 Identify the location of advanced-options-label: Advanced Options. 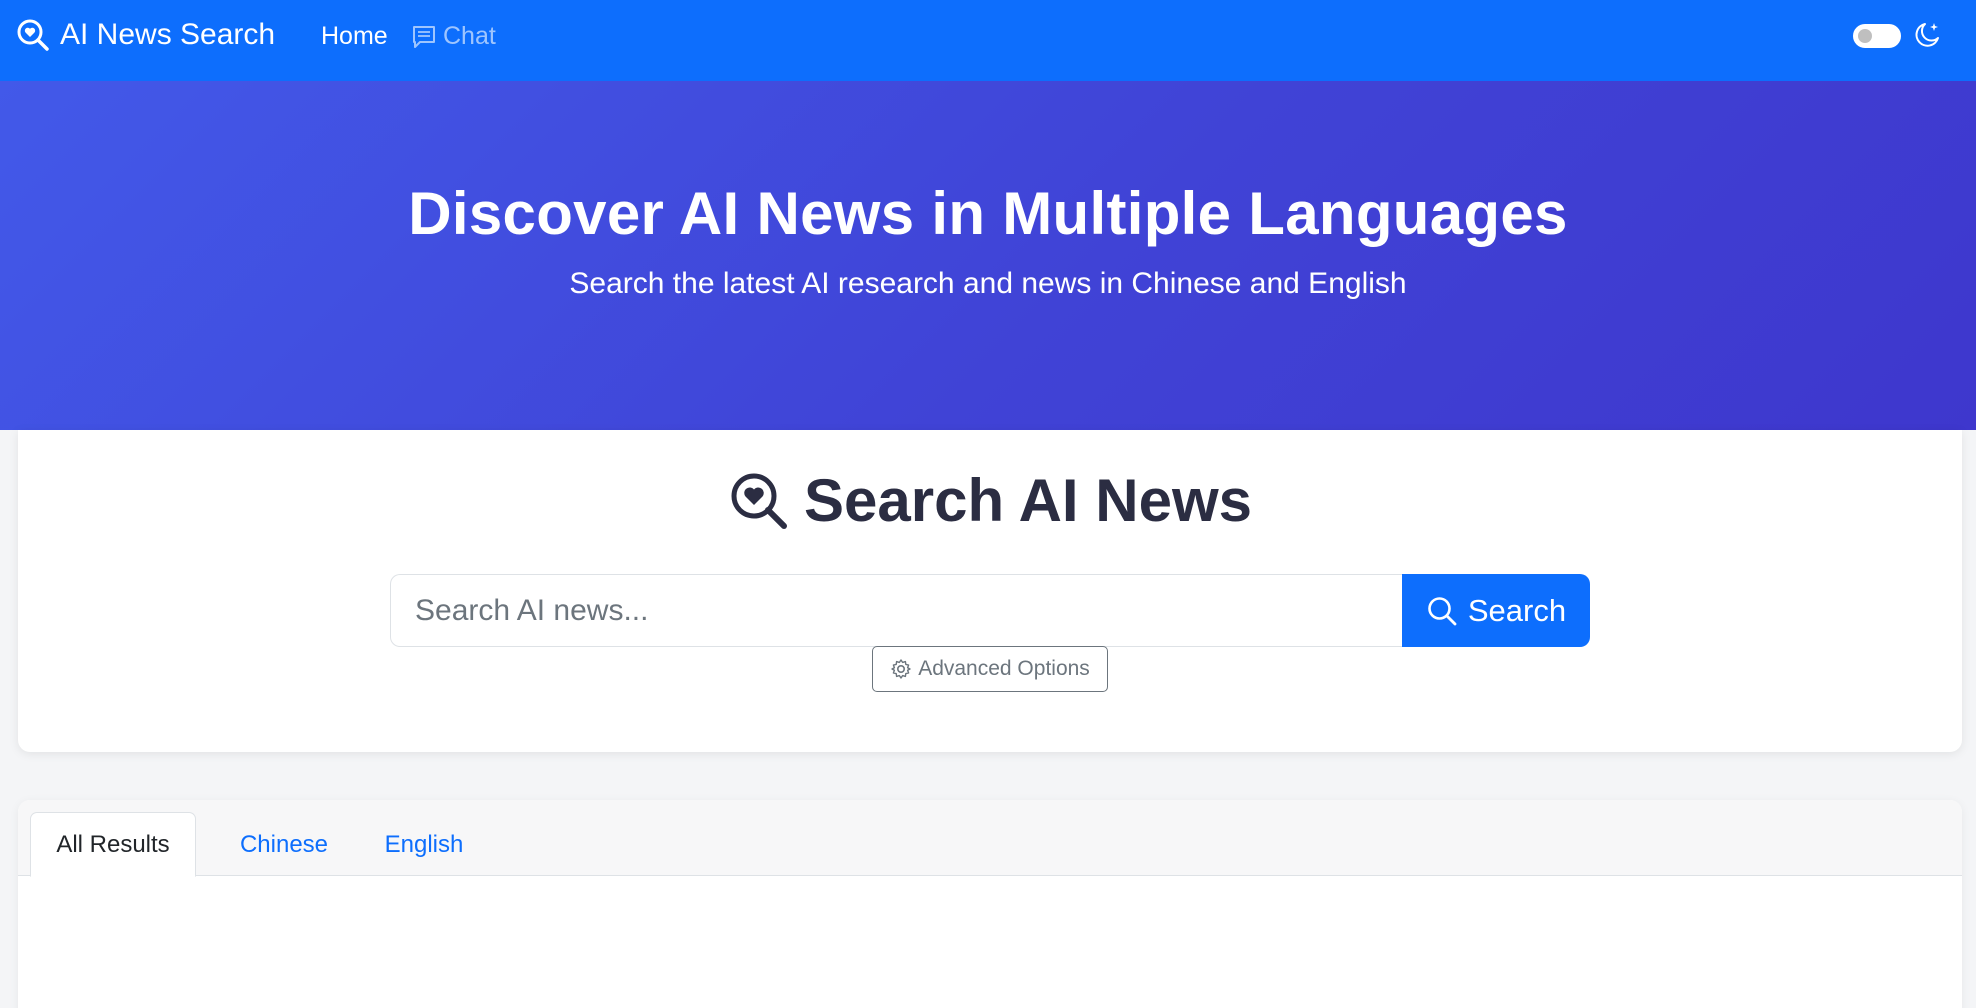
(1004, 668).